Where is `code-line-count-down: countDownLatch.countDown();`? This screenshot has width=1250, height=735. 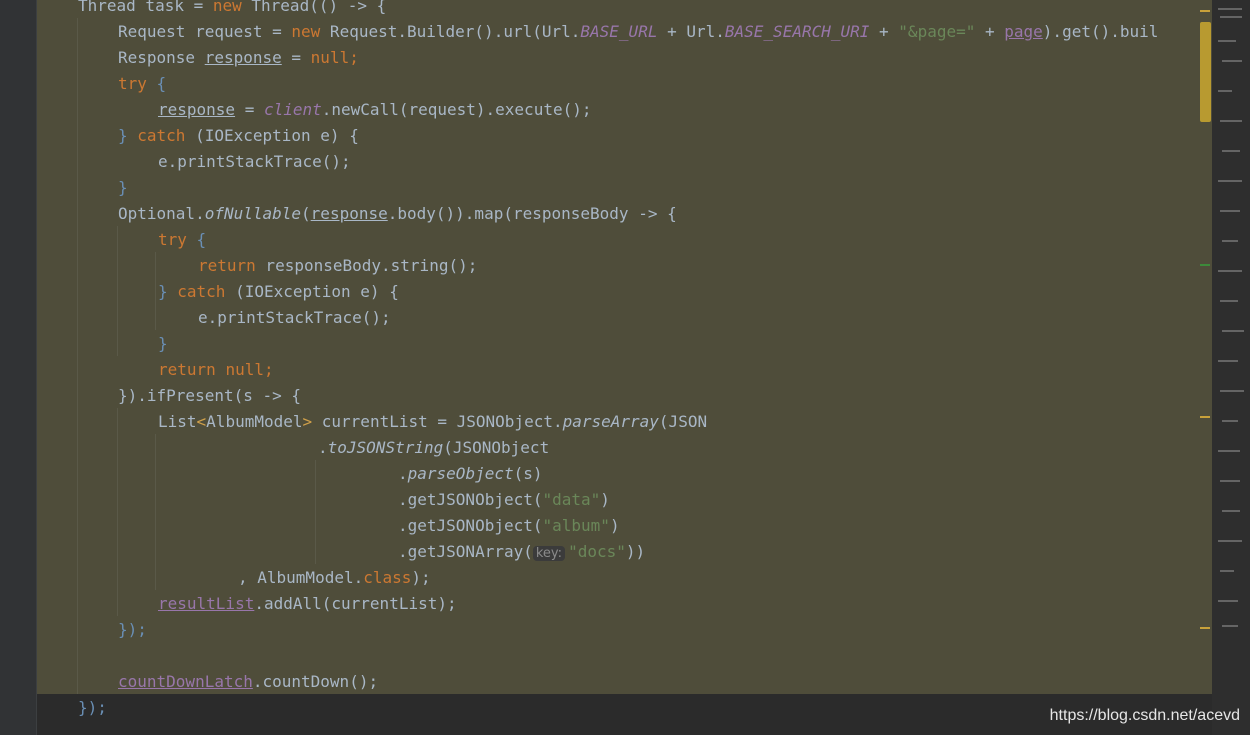
code-line-count-down: countDownLatch.countDown(); is located at coordinates (248, 682).